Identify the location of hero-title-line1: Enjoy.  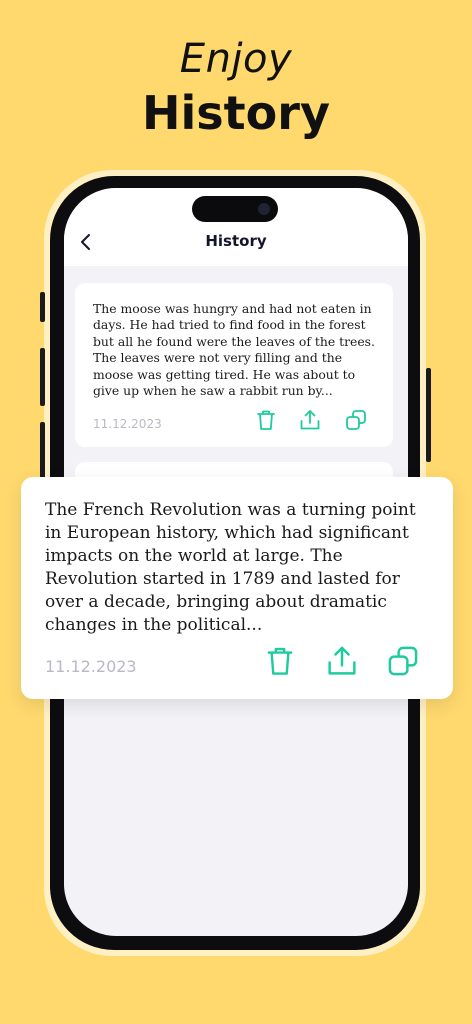
(236, 59).